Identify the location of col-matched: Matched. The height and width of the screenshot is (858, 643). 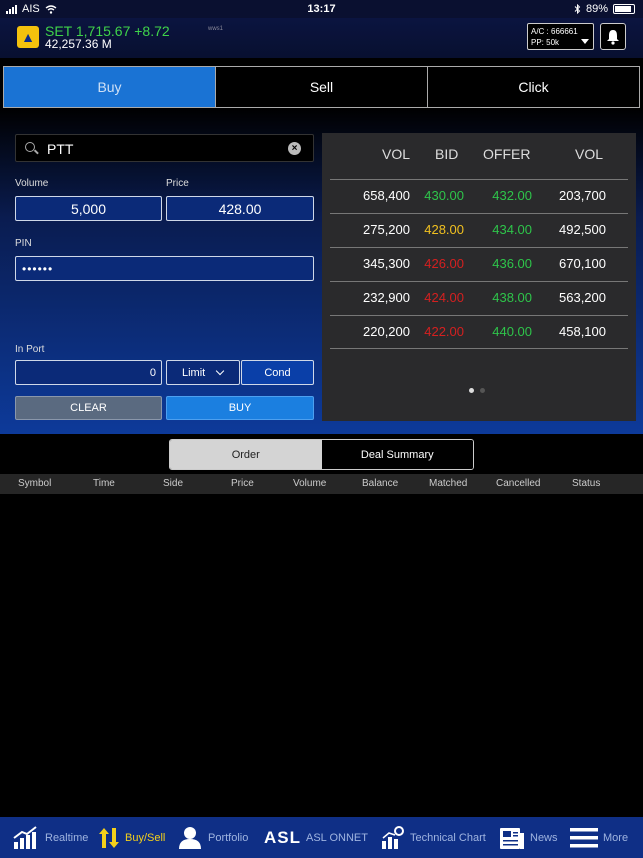
(448, 483).